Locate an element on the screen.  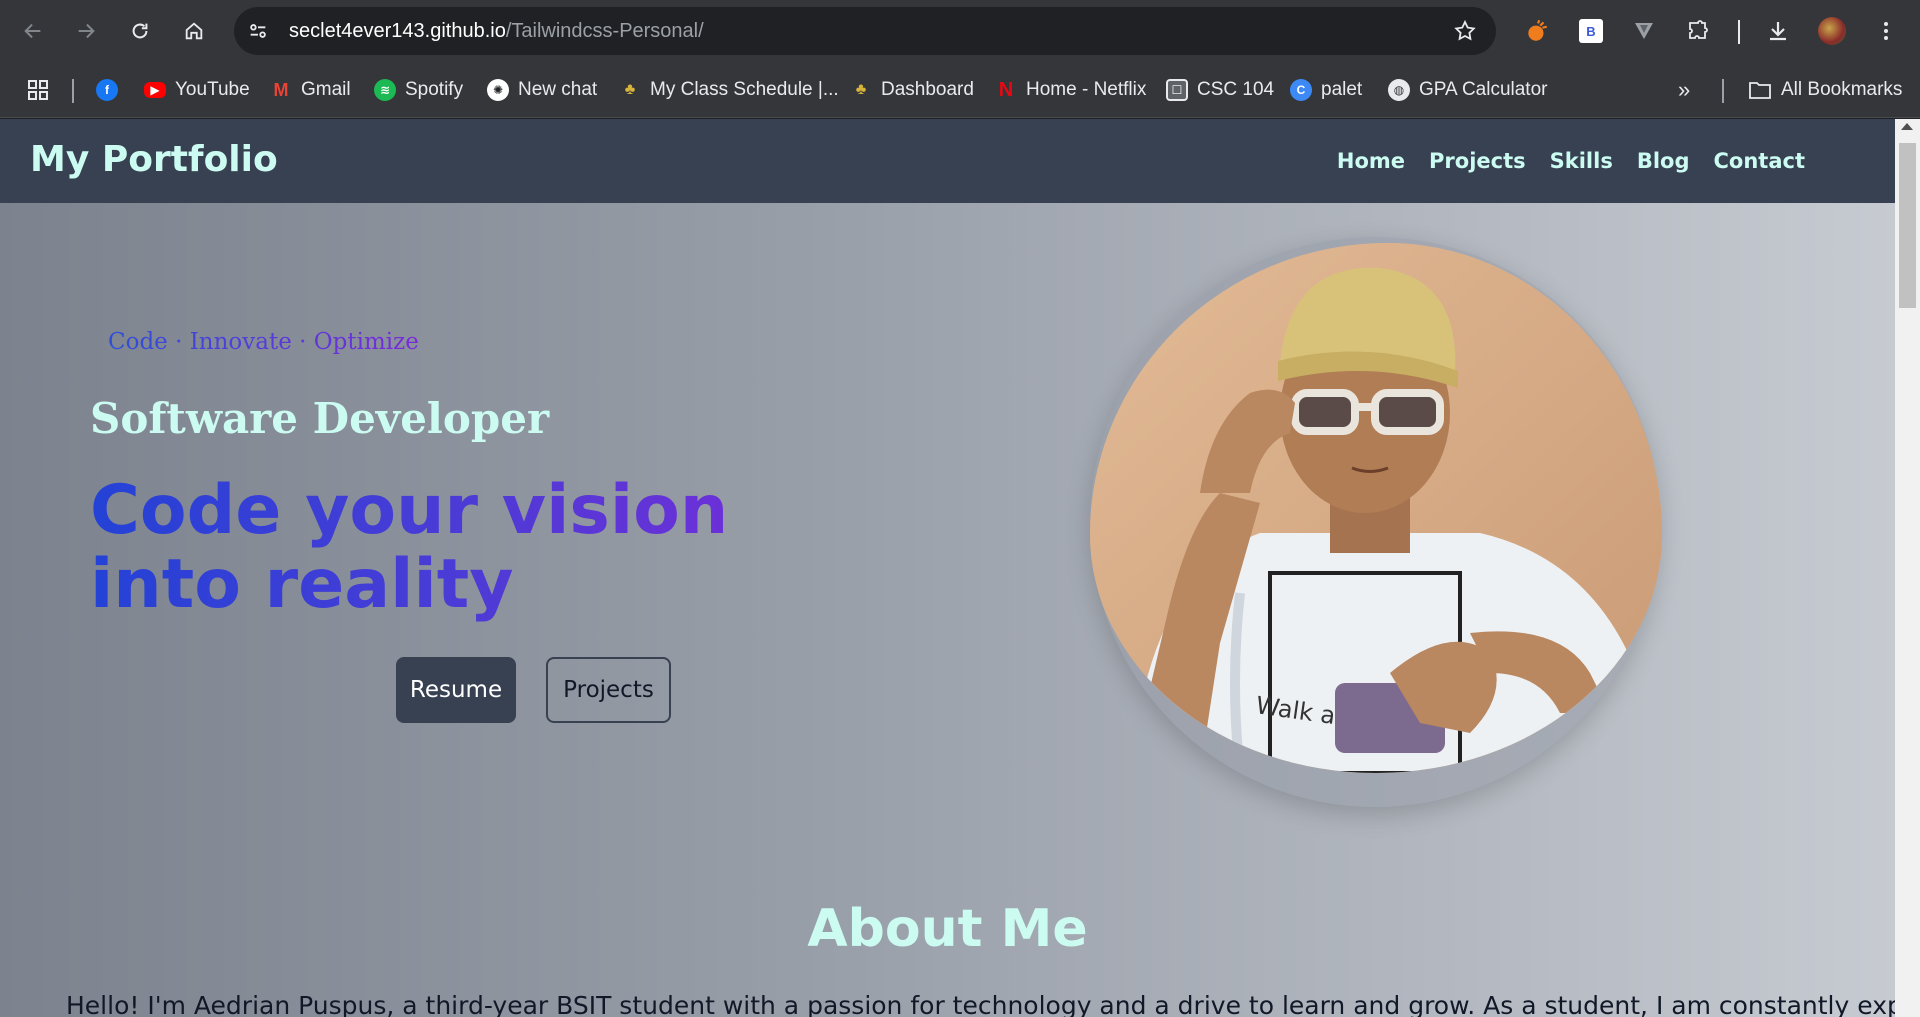
bookmark-spotify: ≋ Spotify is located at coordinates (418, 90).